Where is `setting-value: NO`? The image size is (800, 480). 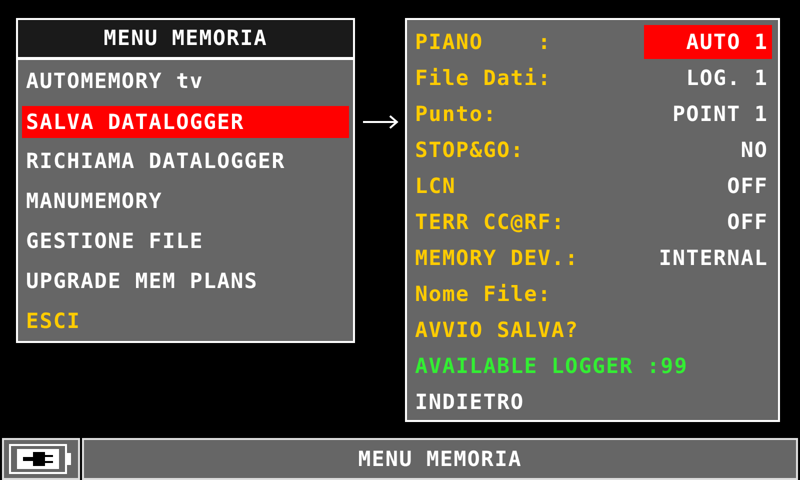
setting-value: NO is located at coordinates (708, 150).